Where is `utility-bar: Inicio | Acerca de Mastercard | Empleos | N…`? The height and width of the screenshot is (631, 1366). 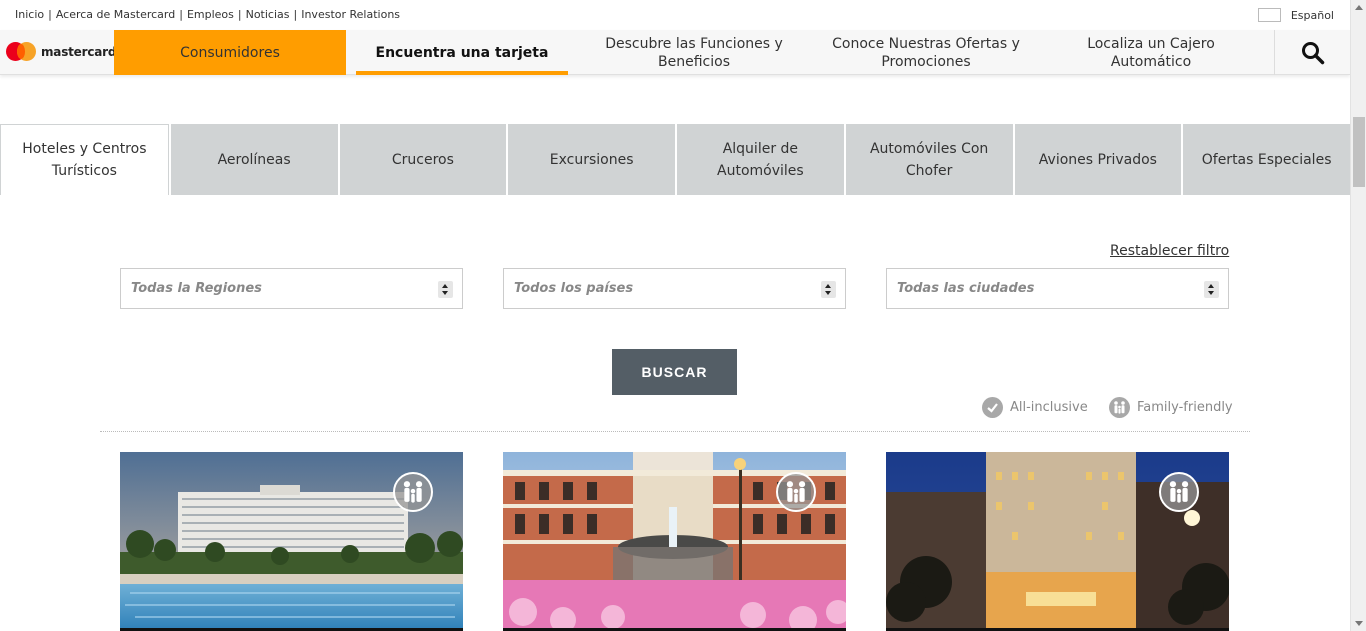
utility-bar: Inicio | Acerca de Mastercard | Empleos | N… is located at coordinates (675, 15).